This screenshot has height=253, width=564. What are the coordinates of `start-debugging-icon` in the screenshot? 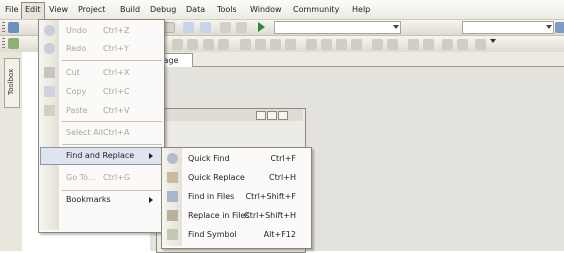 It's located at (261, 27).